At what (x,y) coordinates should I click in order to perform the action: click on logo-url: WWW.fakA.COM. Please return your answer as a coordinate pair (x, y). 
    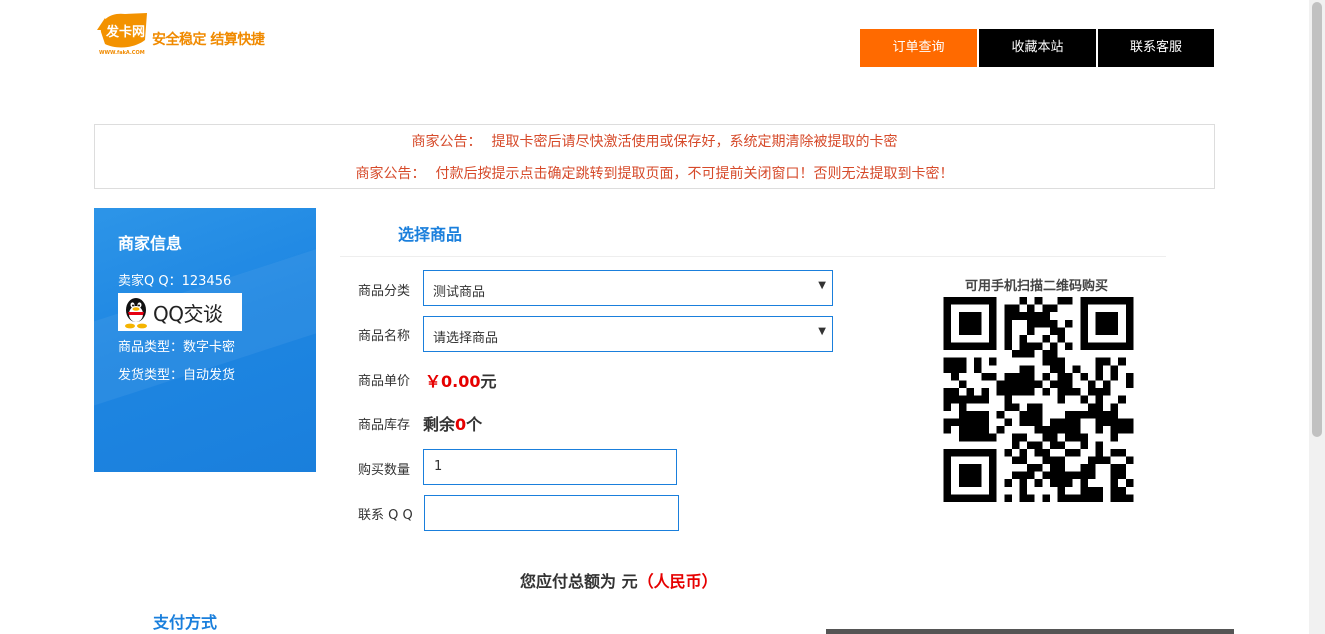
    Looking at the image, I should click on (122, 53).